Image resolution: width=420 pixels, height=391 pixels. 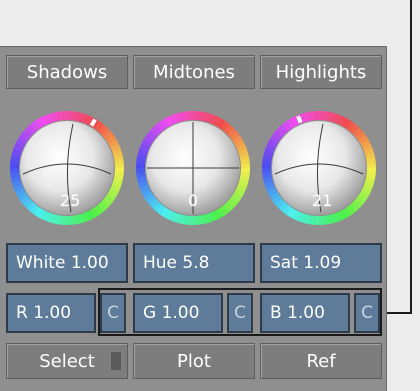 What do you see at coordinates (116, 361) in the screenshot?
I see `select-indicator` at bounding box center [116, 361].